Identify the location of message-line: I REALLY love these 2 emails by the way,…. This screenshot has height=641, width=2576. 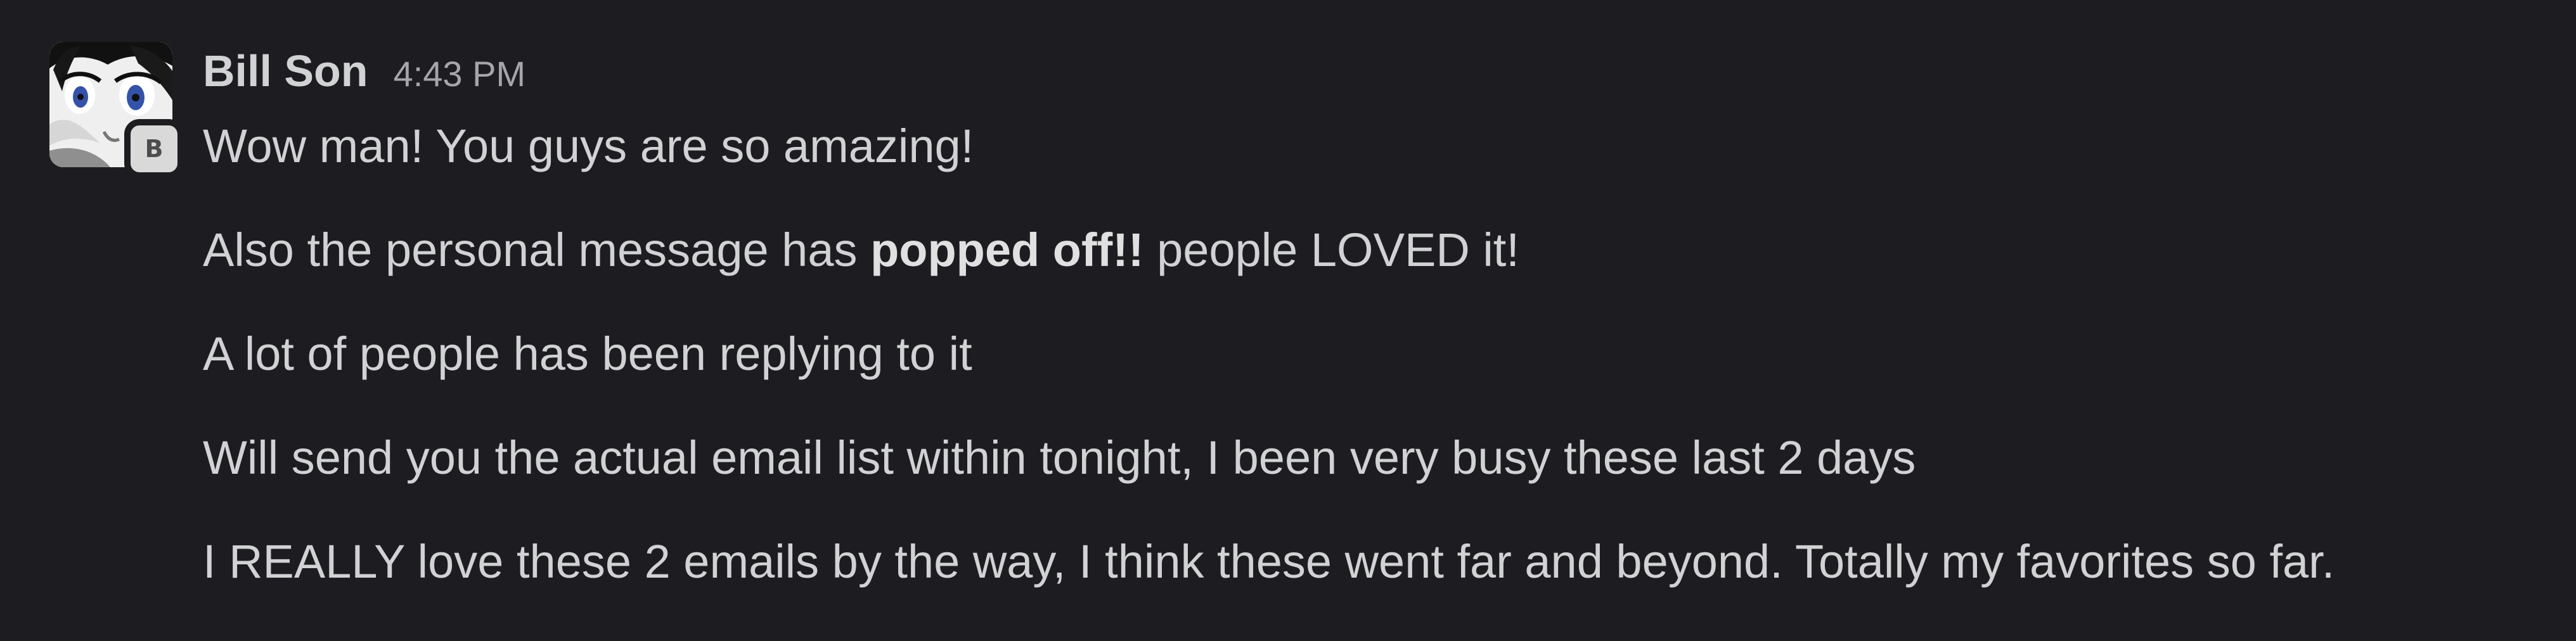
(1269, 561).